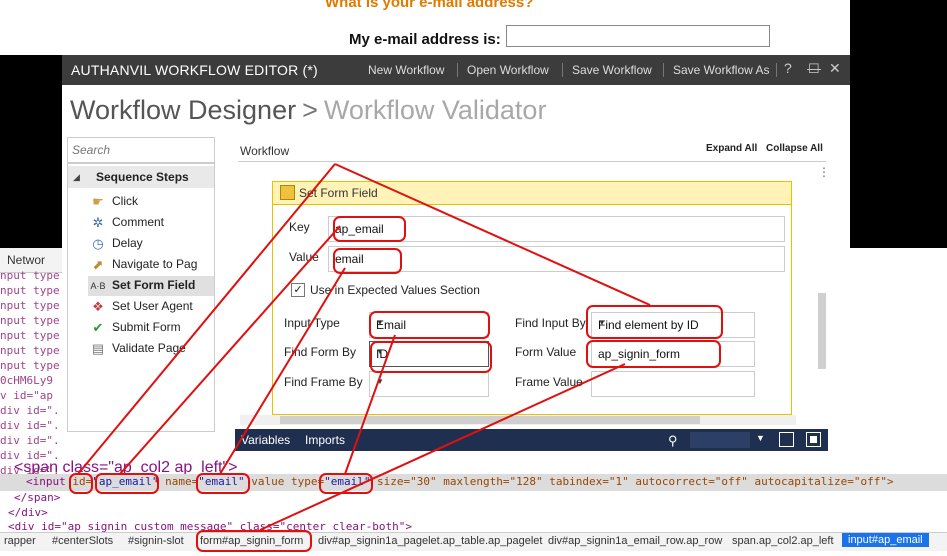 This screenshot has height=556, width=947. What do you see at coordinates (492, 234) in the screenshot?
I see `line-top-to-find-input` at bounding box center [492, 234].